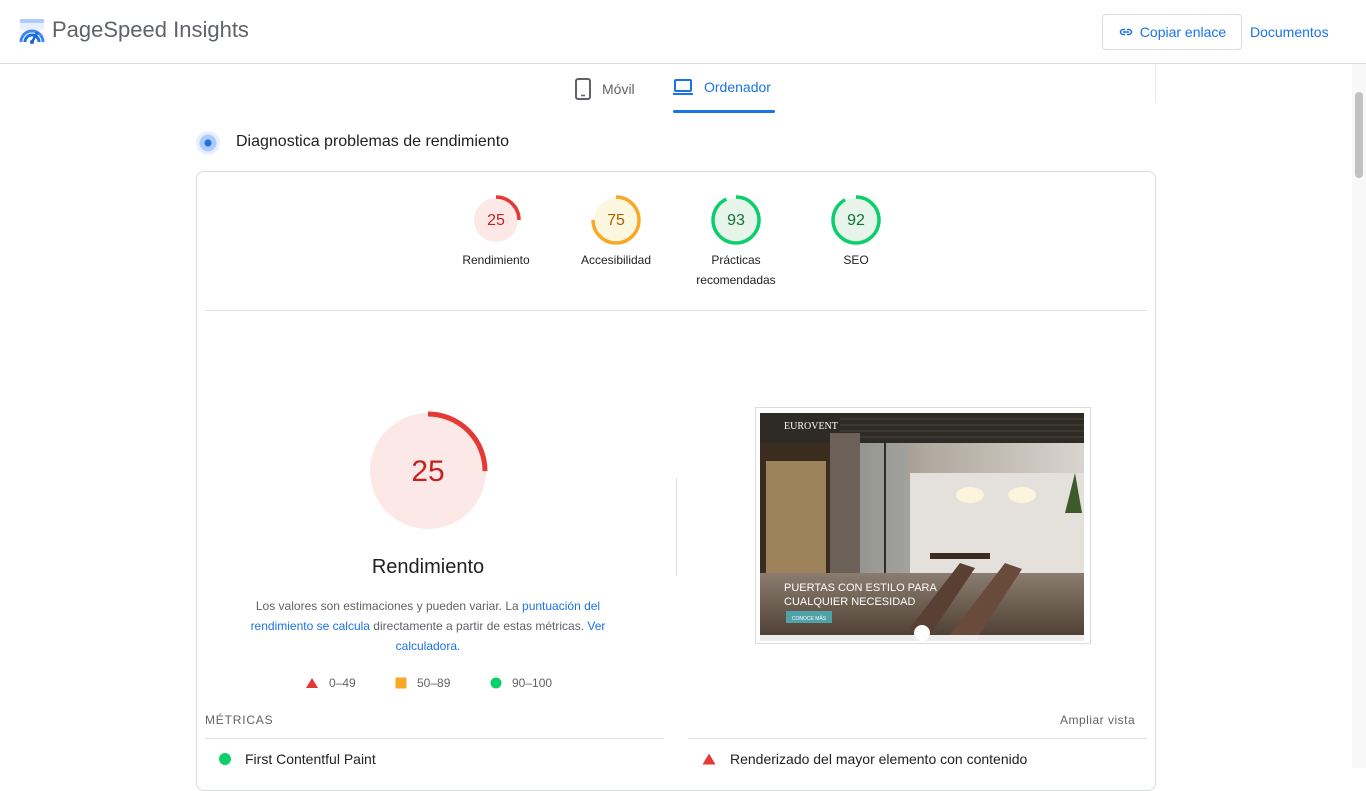 Image resolution: width=1366 pixels, height=791 pixels. I want to click on gauge-best-practices-ring: 93, so click(736, 220).